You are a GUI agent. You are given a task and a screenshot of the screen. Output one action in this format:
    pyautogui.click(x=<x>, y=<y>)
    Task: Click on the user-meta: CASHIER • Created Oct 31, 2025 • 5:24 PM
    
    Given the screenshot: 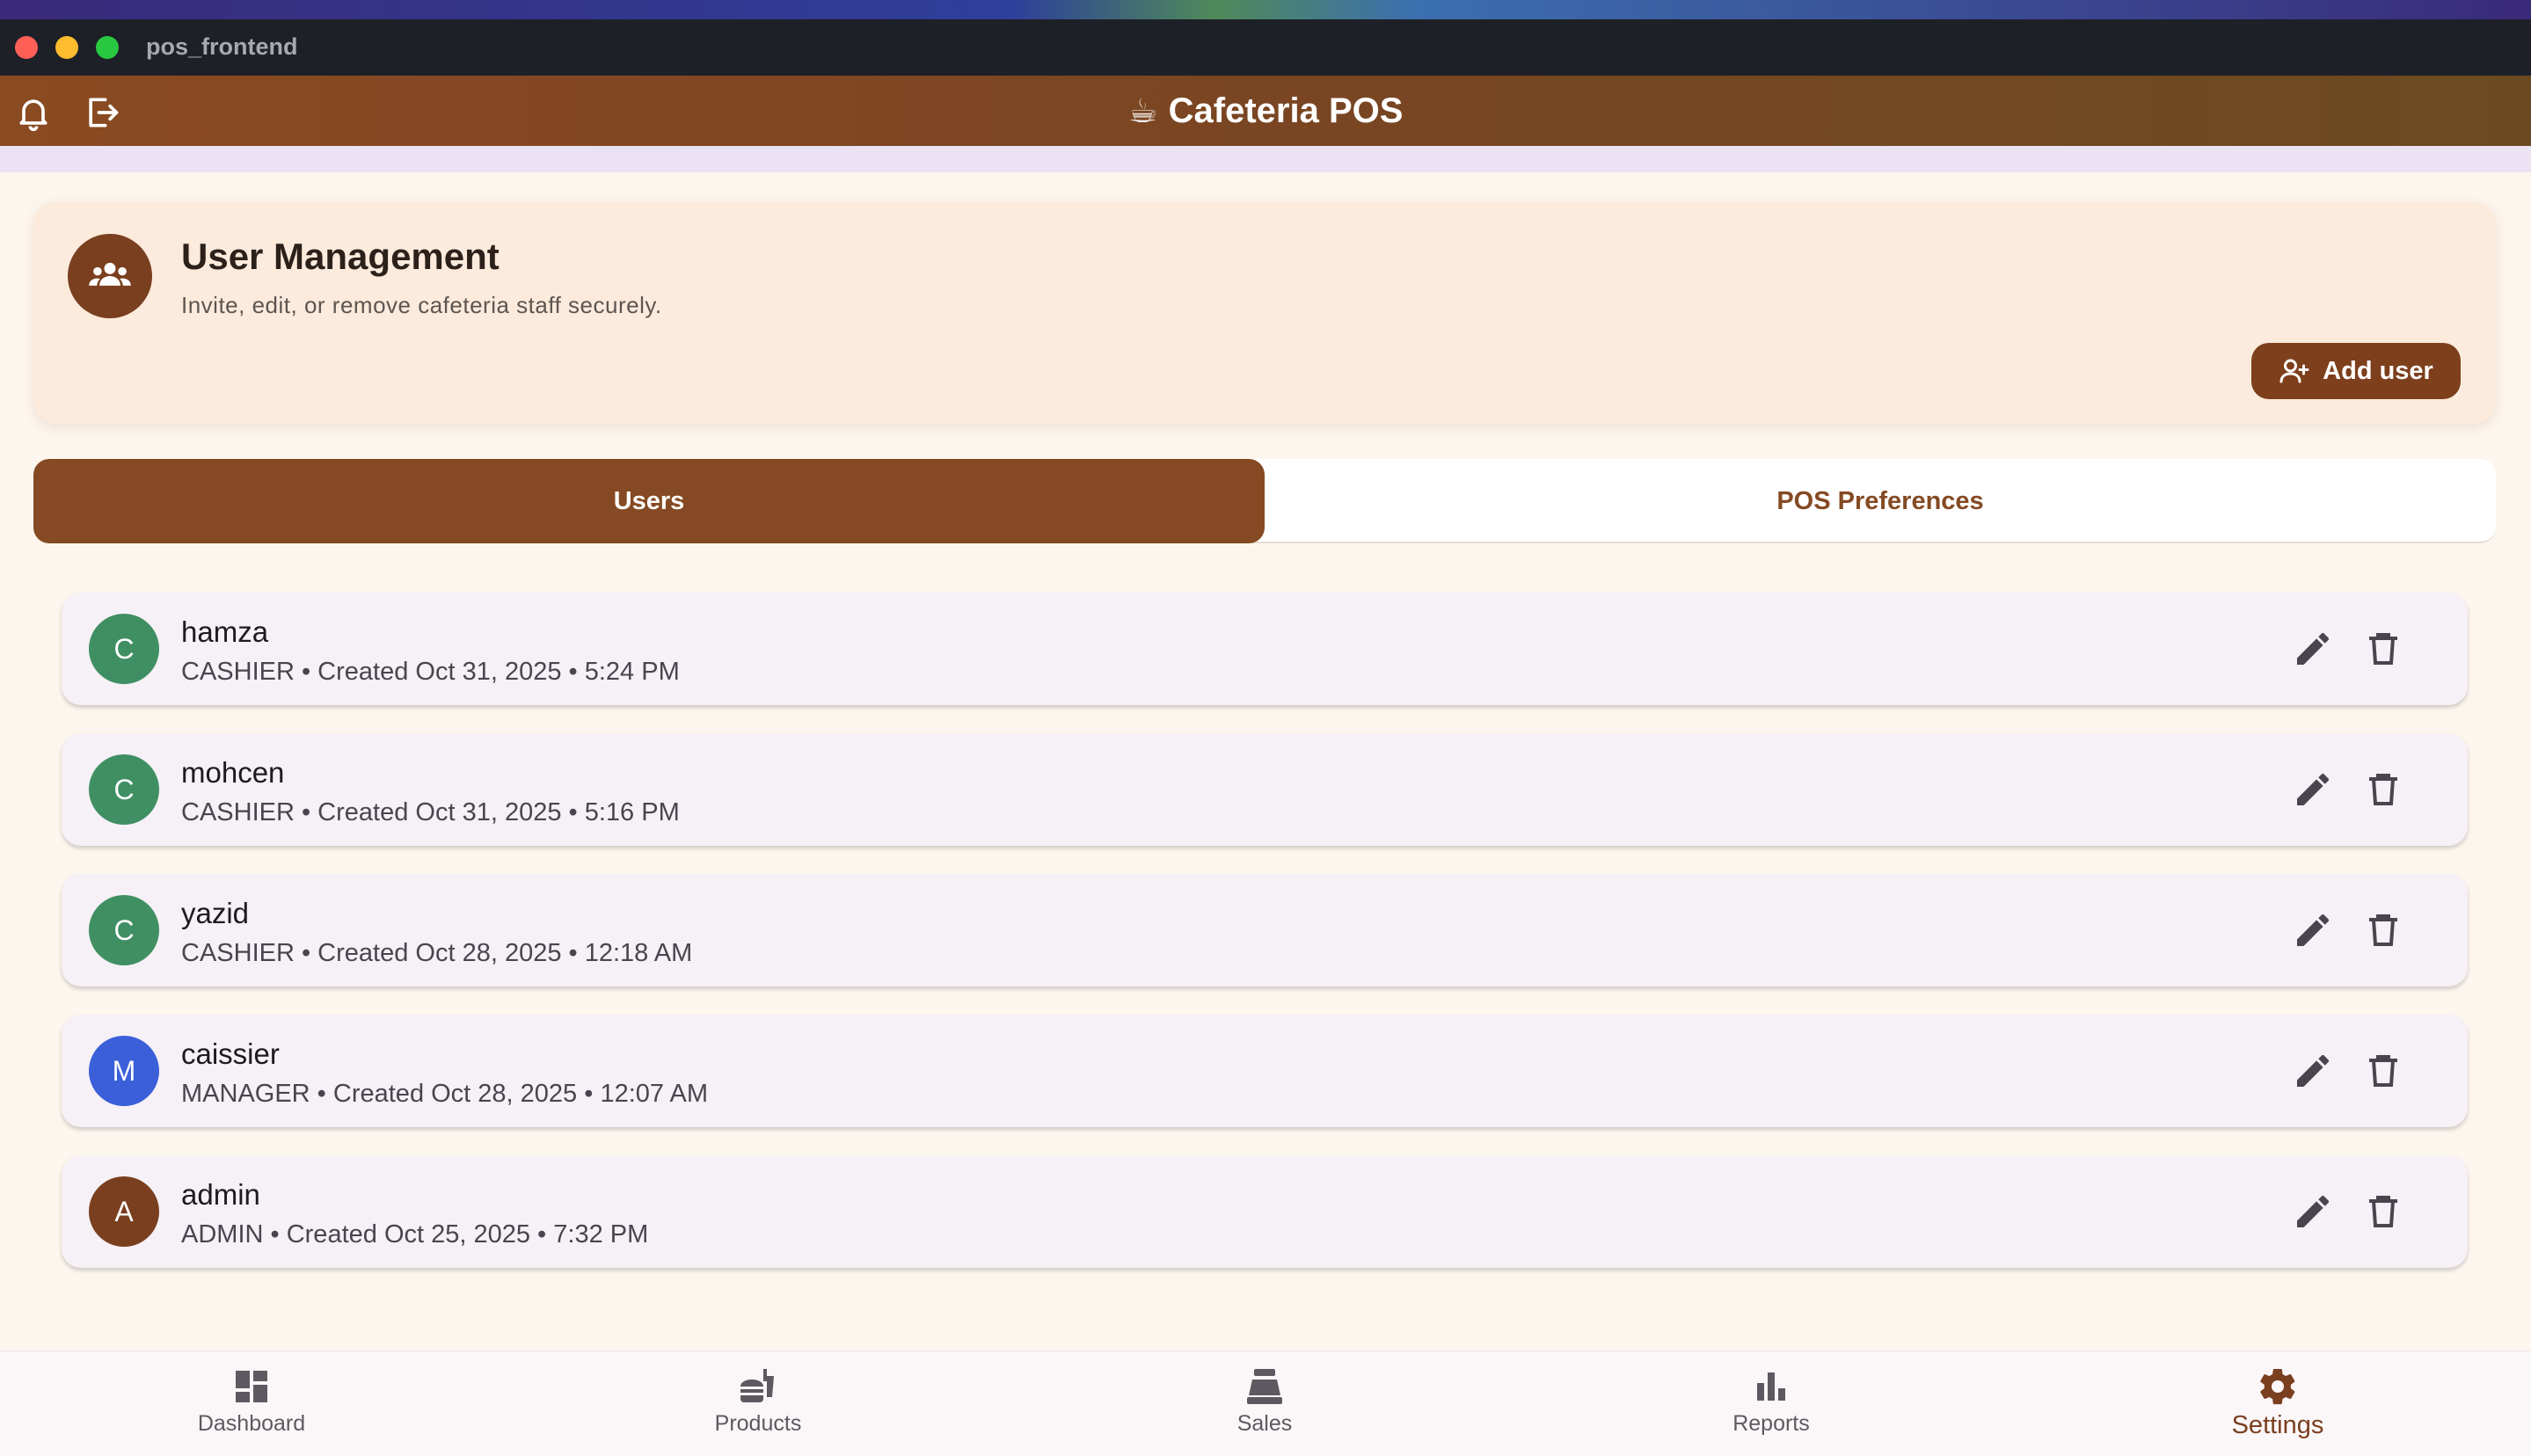 What is the action you would take?
    pyautogui.click(x=430, y=672)
    